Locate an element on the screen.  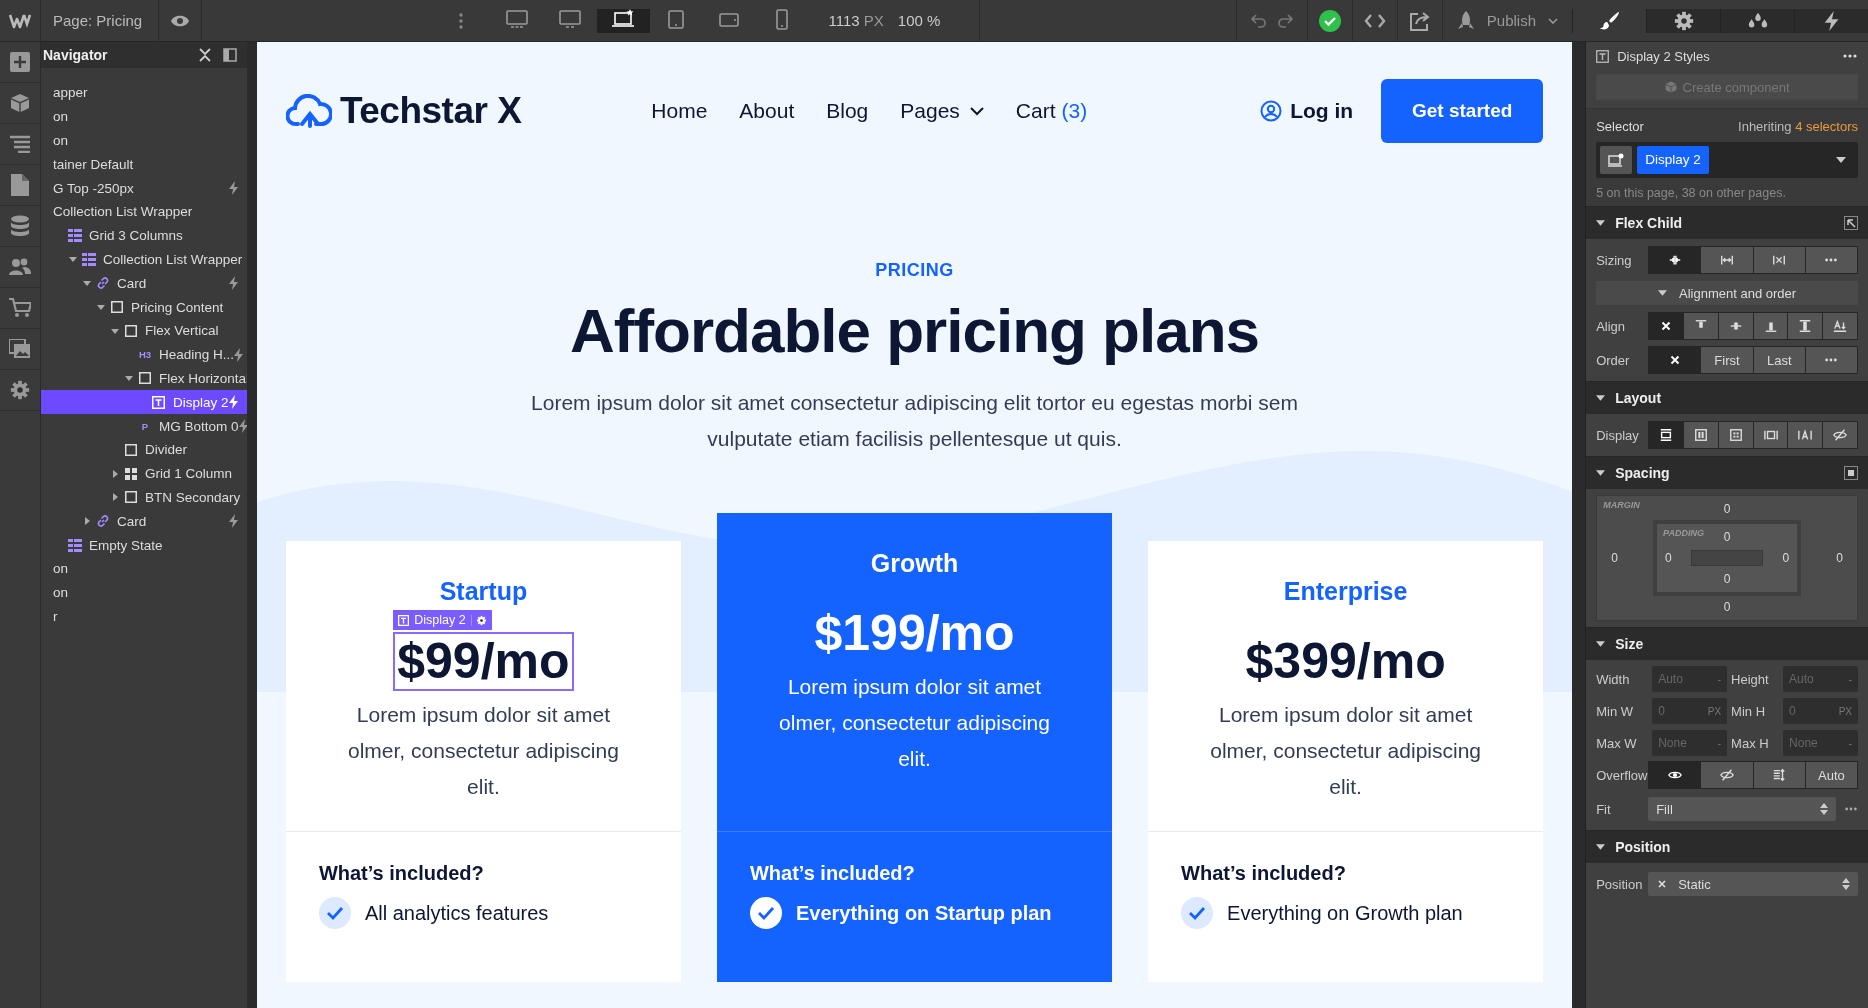
database-icon is located at coordinates (20, 226).